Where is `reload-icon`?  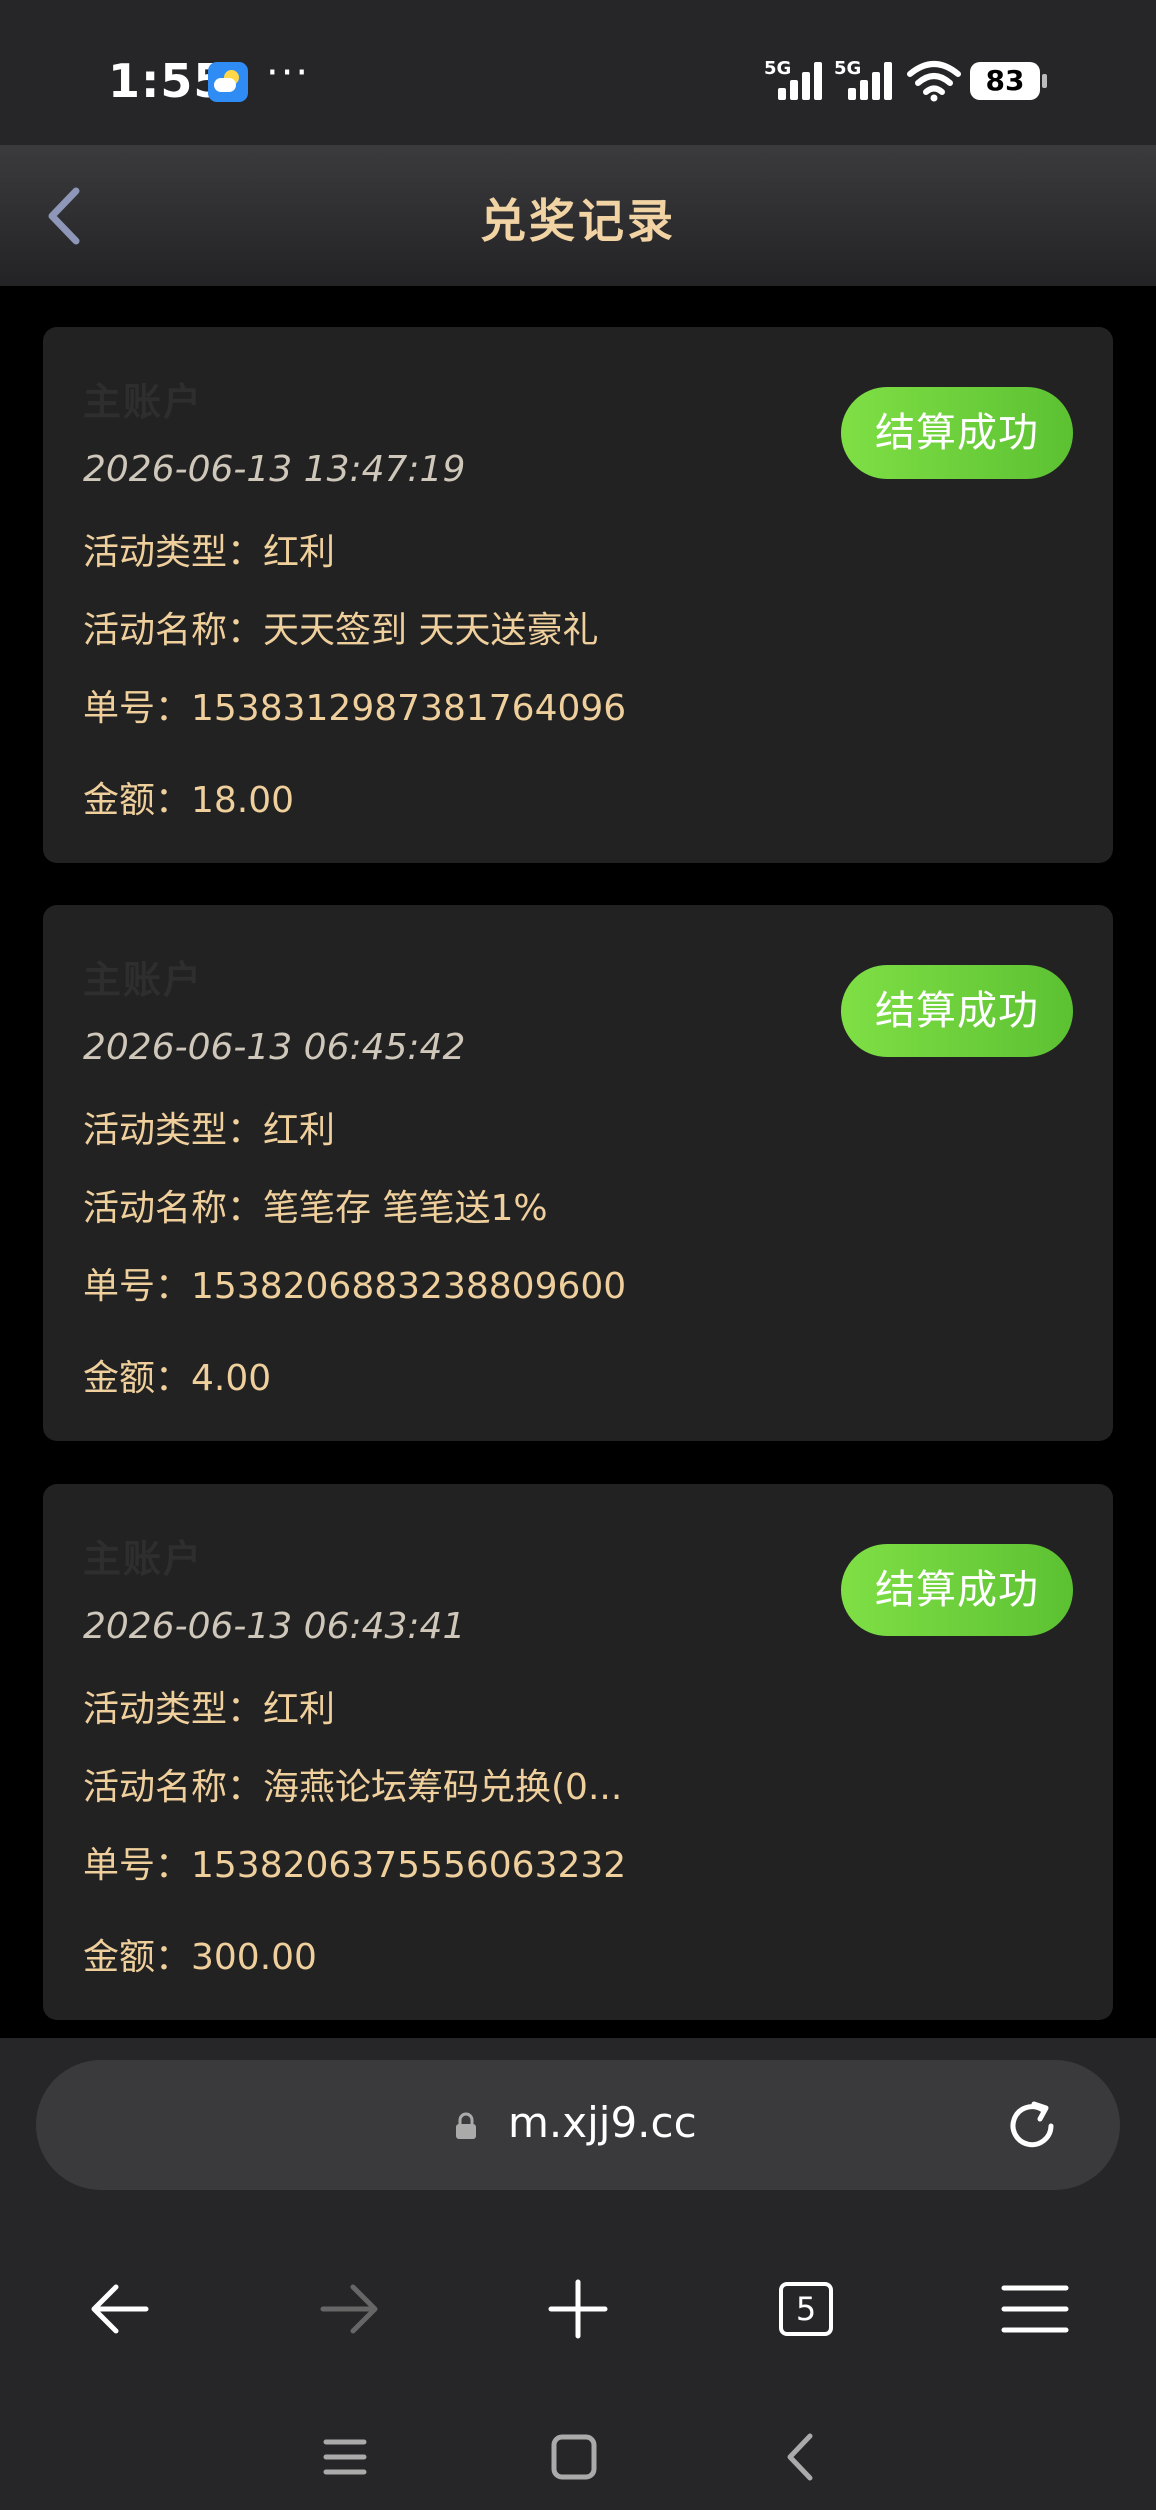
reload-icon is located at coordinates (1032, 2126).